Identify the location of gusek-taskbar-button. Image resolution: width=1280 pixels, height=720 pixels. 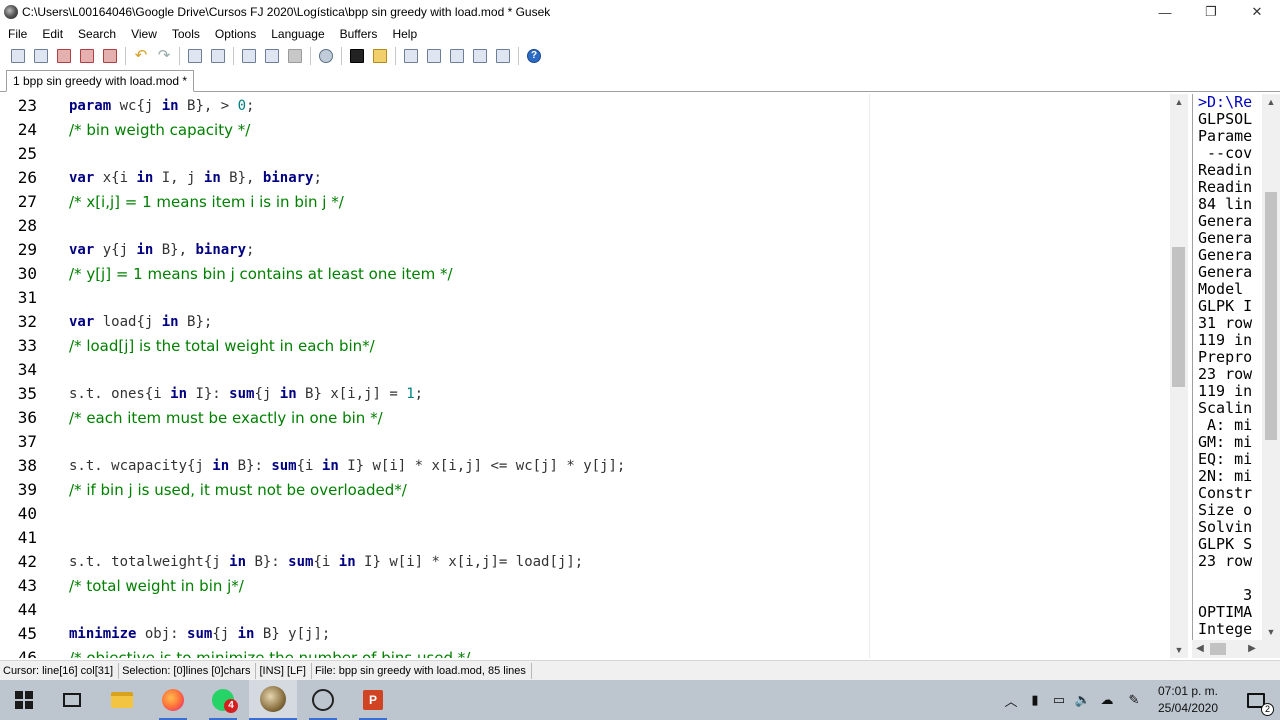
(273, 700).